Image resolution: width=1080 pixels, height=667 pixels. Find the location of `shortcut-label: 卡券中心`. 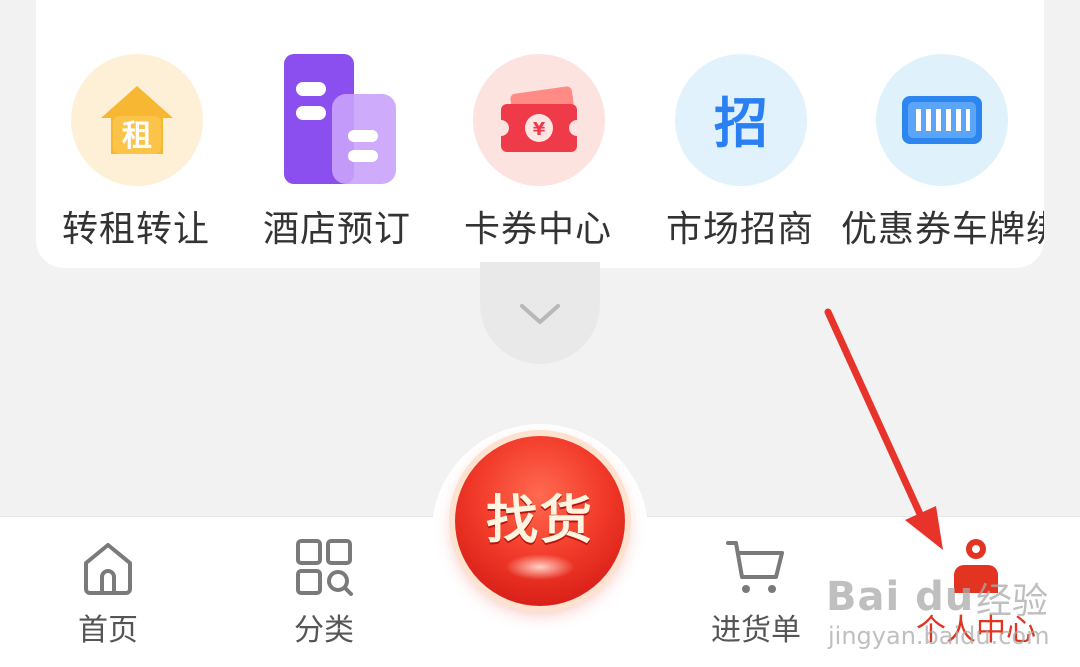

shortcut-label: 卡券中心 is located at coordinates (537, 229).